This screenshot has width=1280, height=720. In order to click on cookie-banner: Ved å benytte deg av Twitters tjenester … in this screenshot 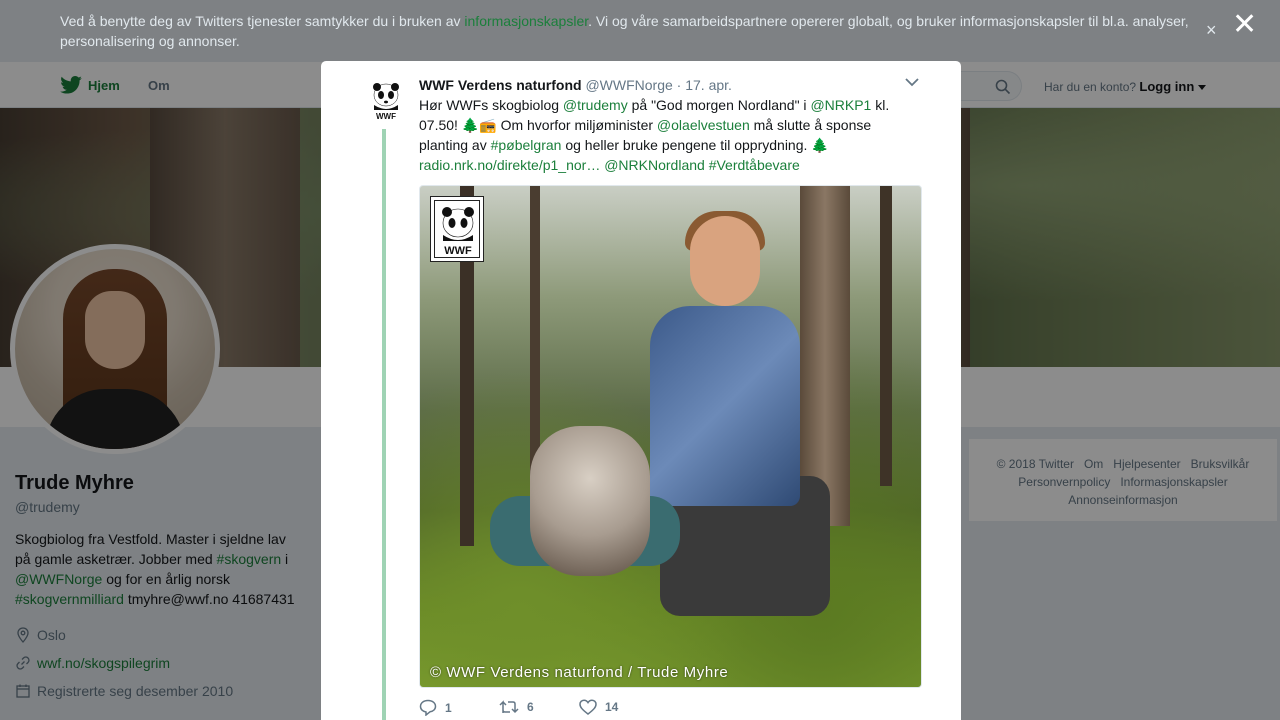, I will do `click(640, 31)`.